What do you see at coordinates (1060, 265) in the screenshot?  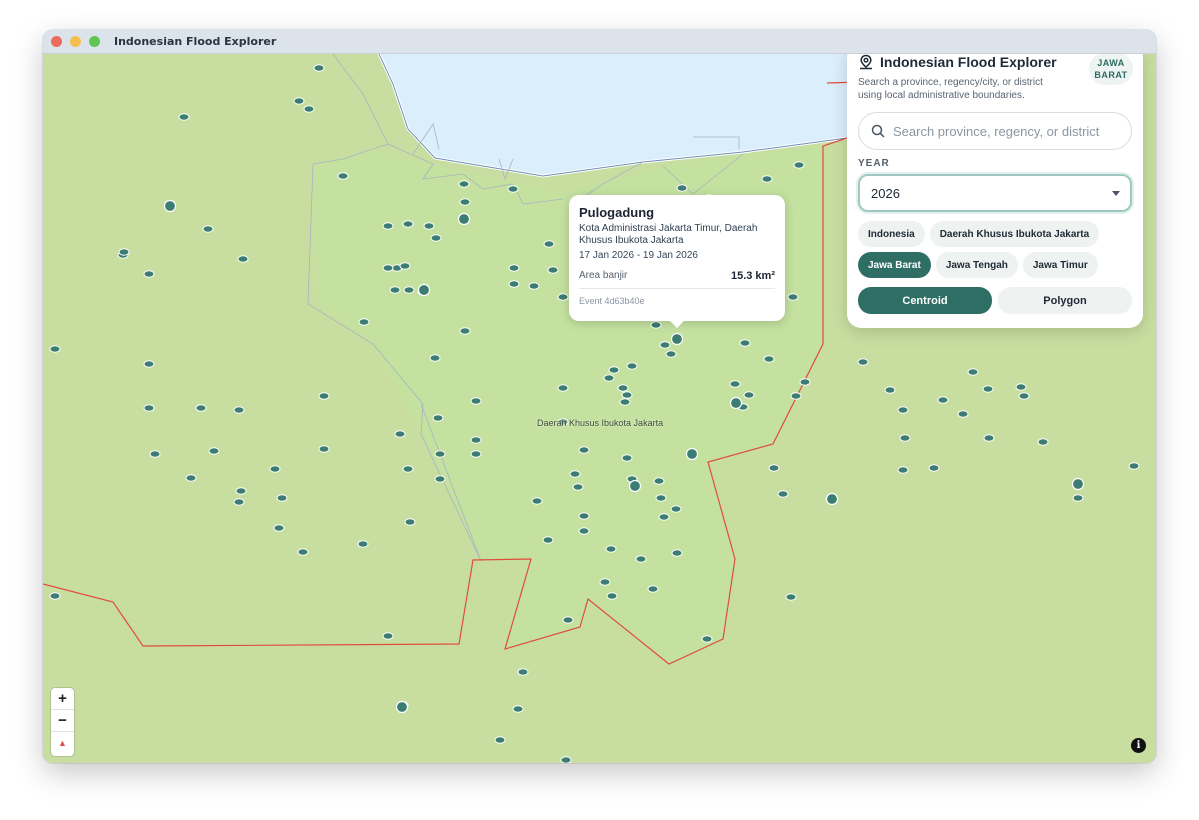 I see `region-chip: Jawa Timur` at bounding box center [1060, 265].